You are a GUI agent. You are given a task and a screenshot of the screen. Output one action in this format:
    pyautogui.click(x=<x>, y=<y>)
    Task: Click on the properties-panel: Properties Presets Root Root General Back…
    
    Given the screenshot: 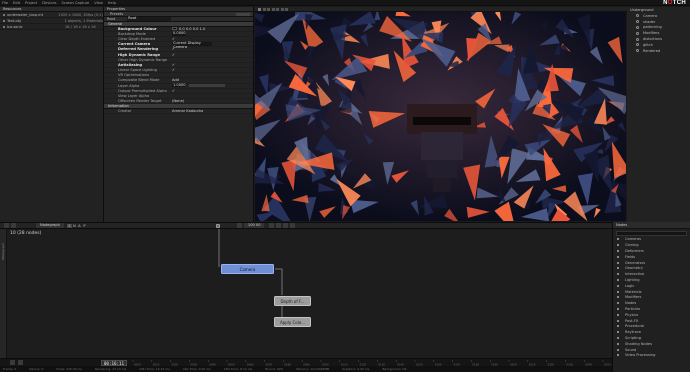 What is the action you would take?
    pyautogui.click(x=179, y=116)
    